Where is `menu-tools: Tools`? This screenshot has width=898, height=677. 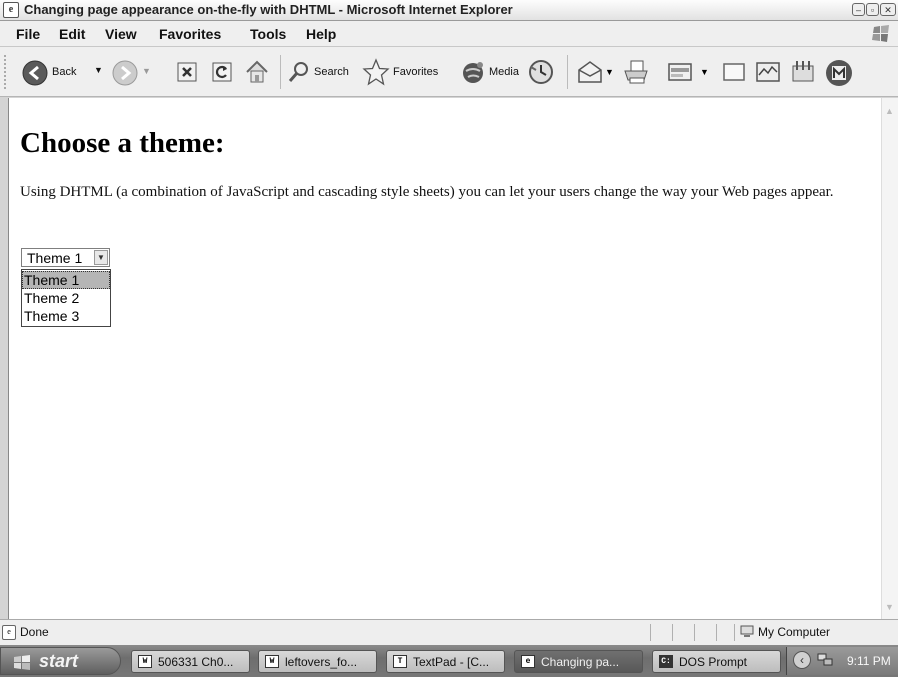
menu-tools: Tools is located at coordinates (268, 34).